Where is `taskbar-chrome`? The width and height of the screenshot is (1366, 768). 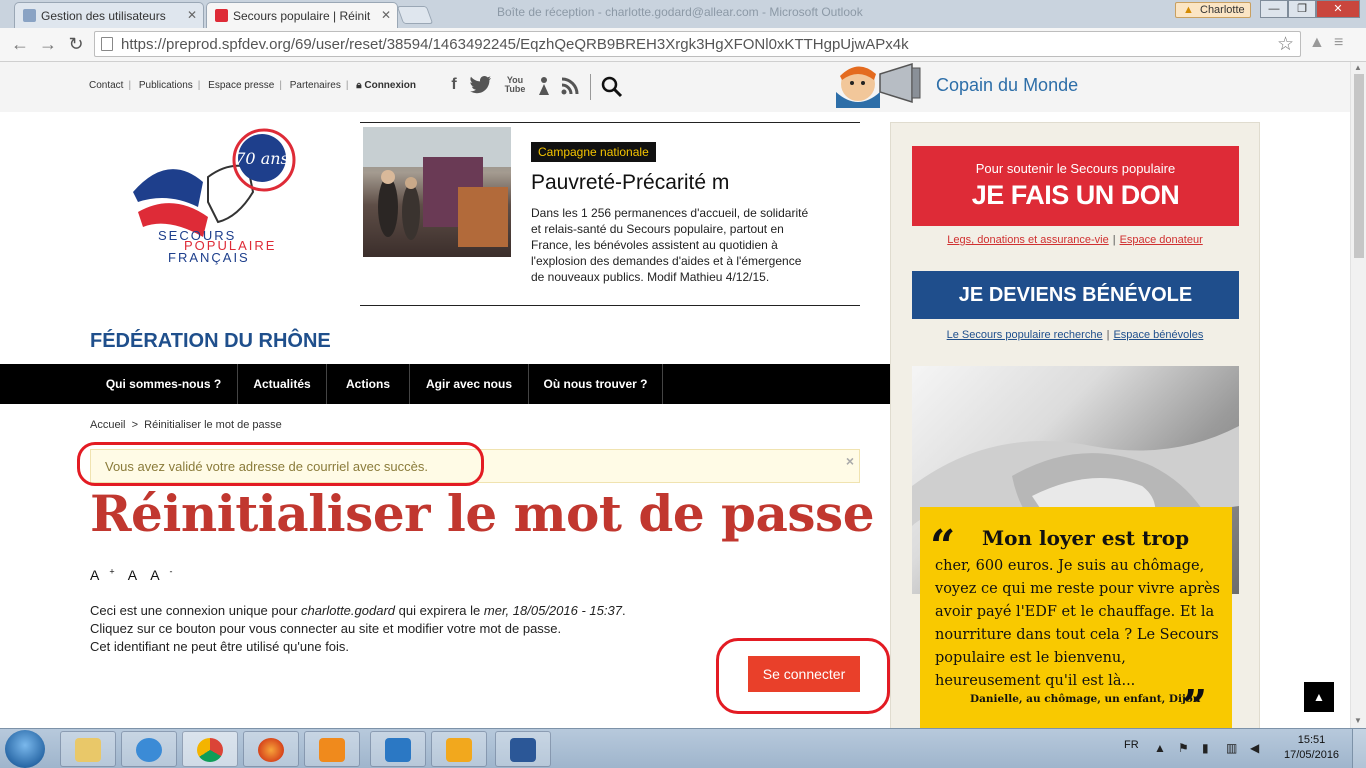 taskbar-chrome is located at coordinates (210, 749).